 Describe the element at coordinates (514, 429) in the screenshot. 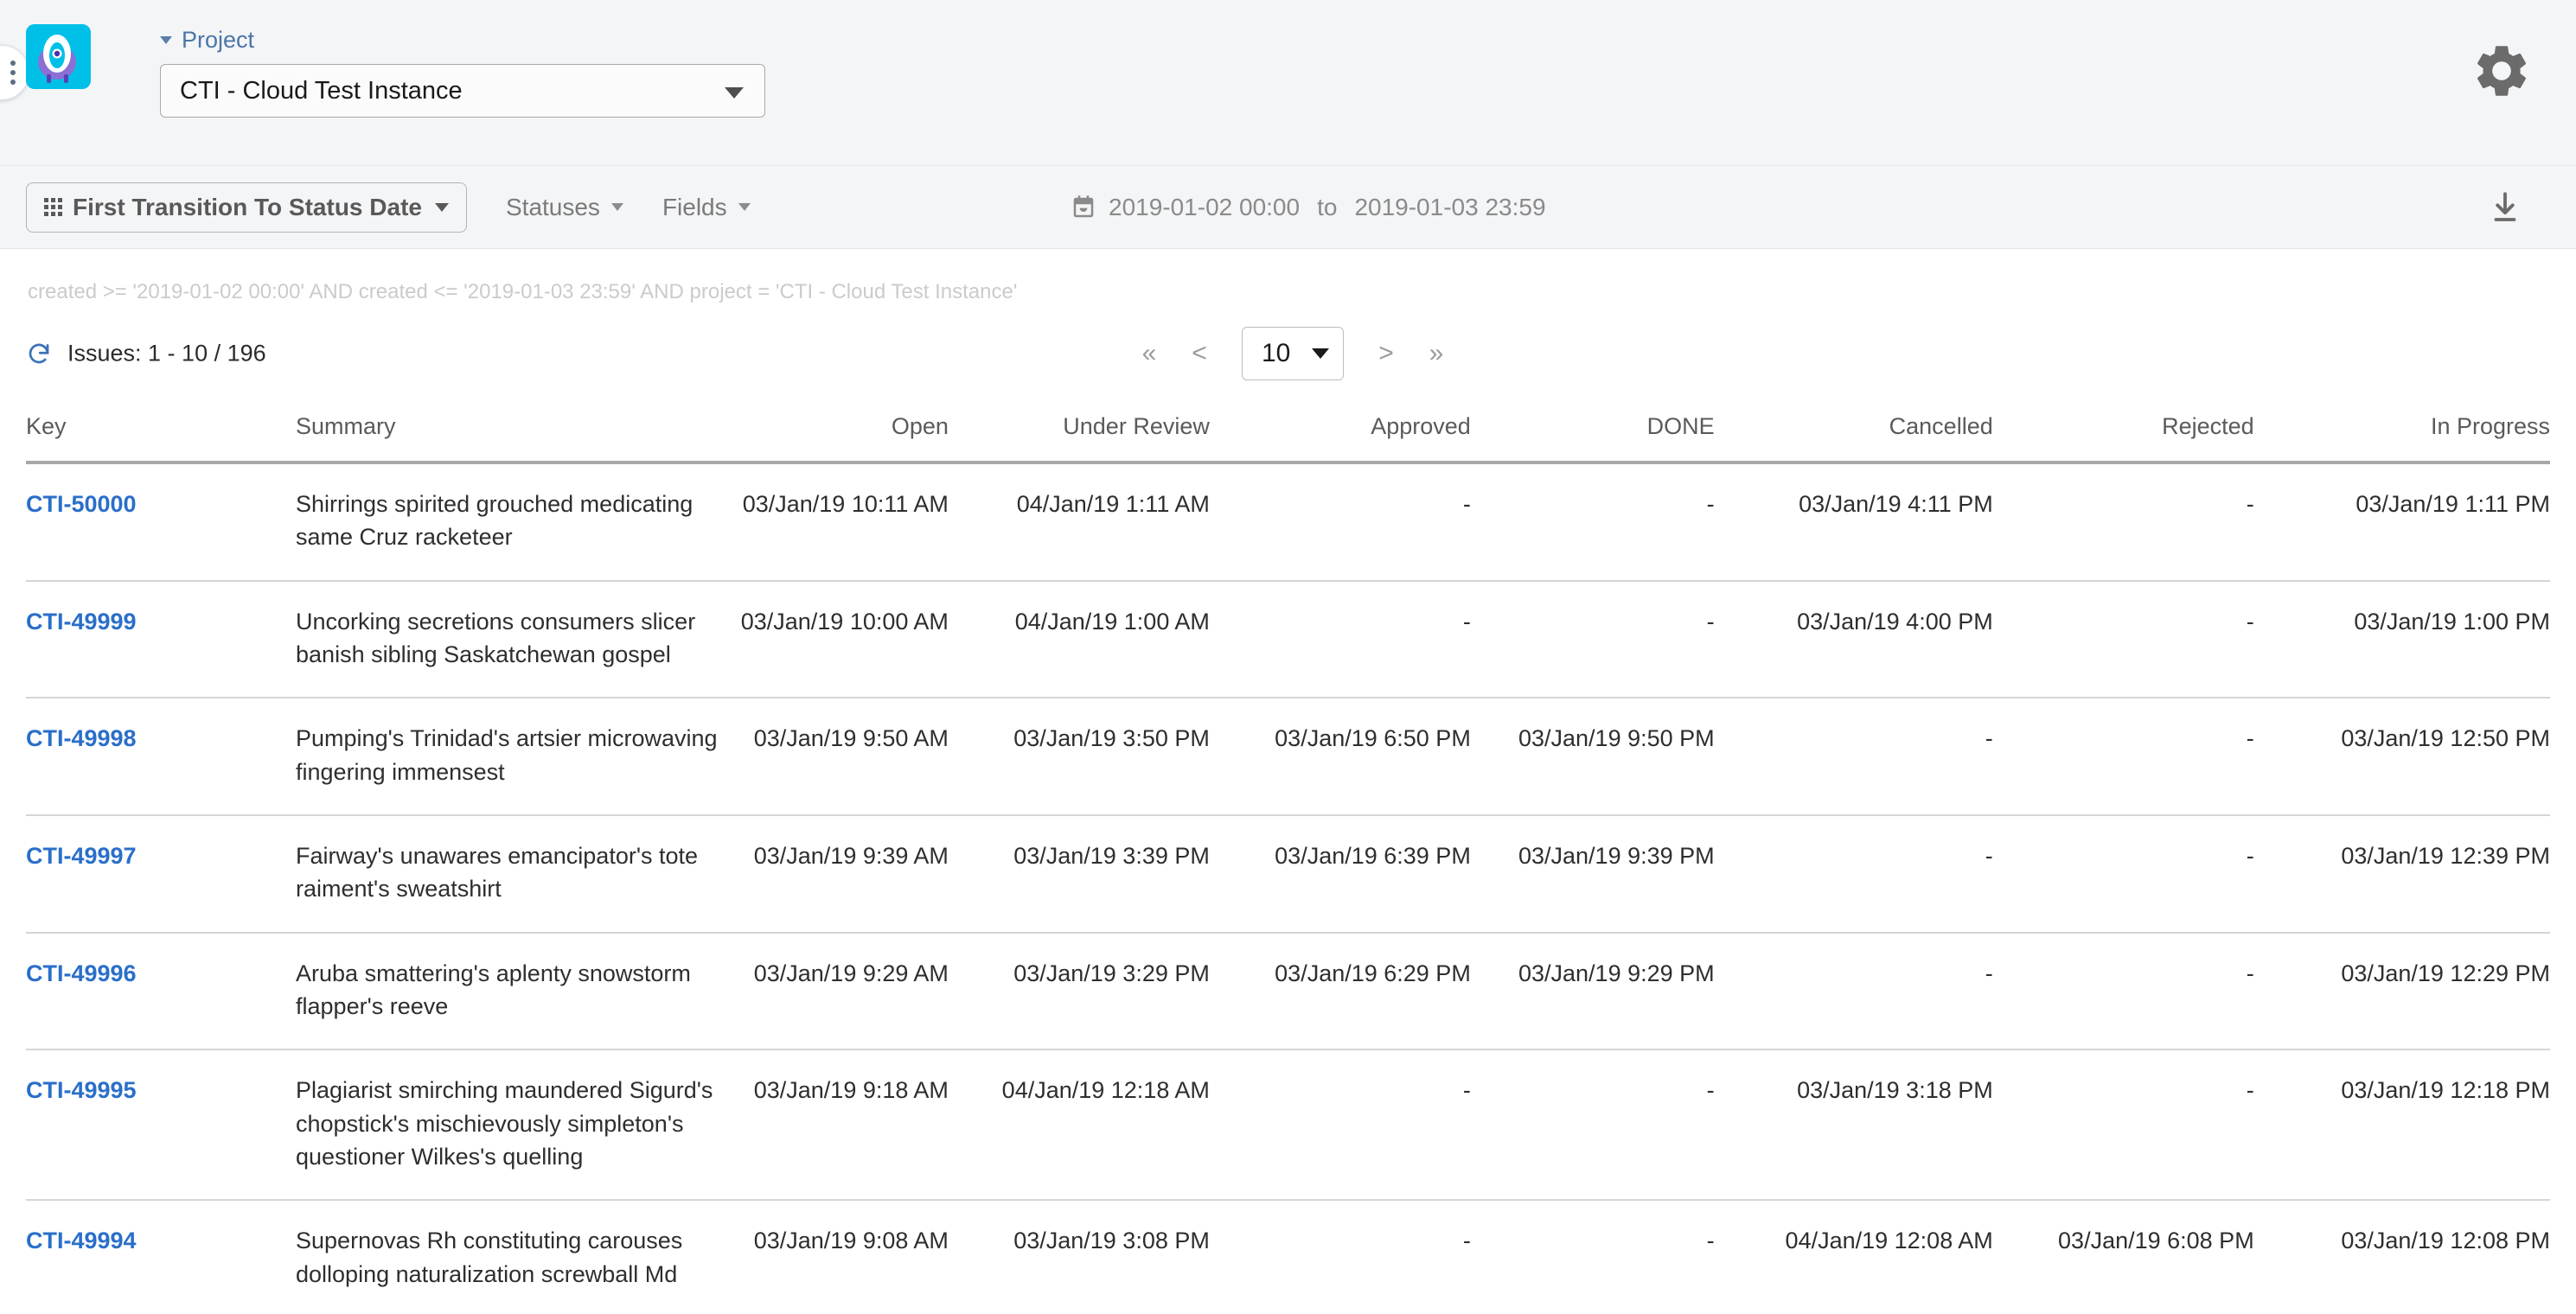

I see `column-header-summary: Summary` at that location.